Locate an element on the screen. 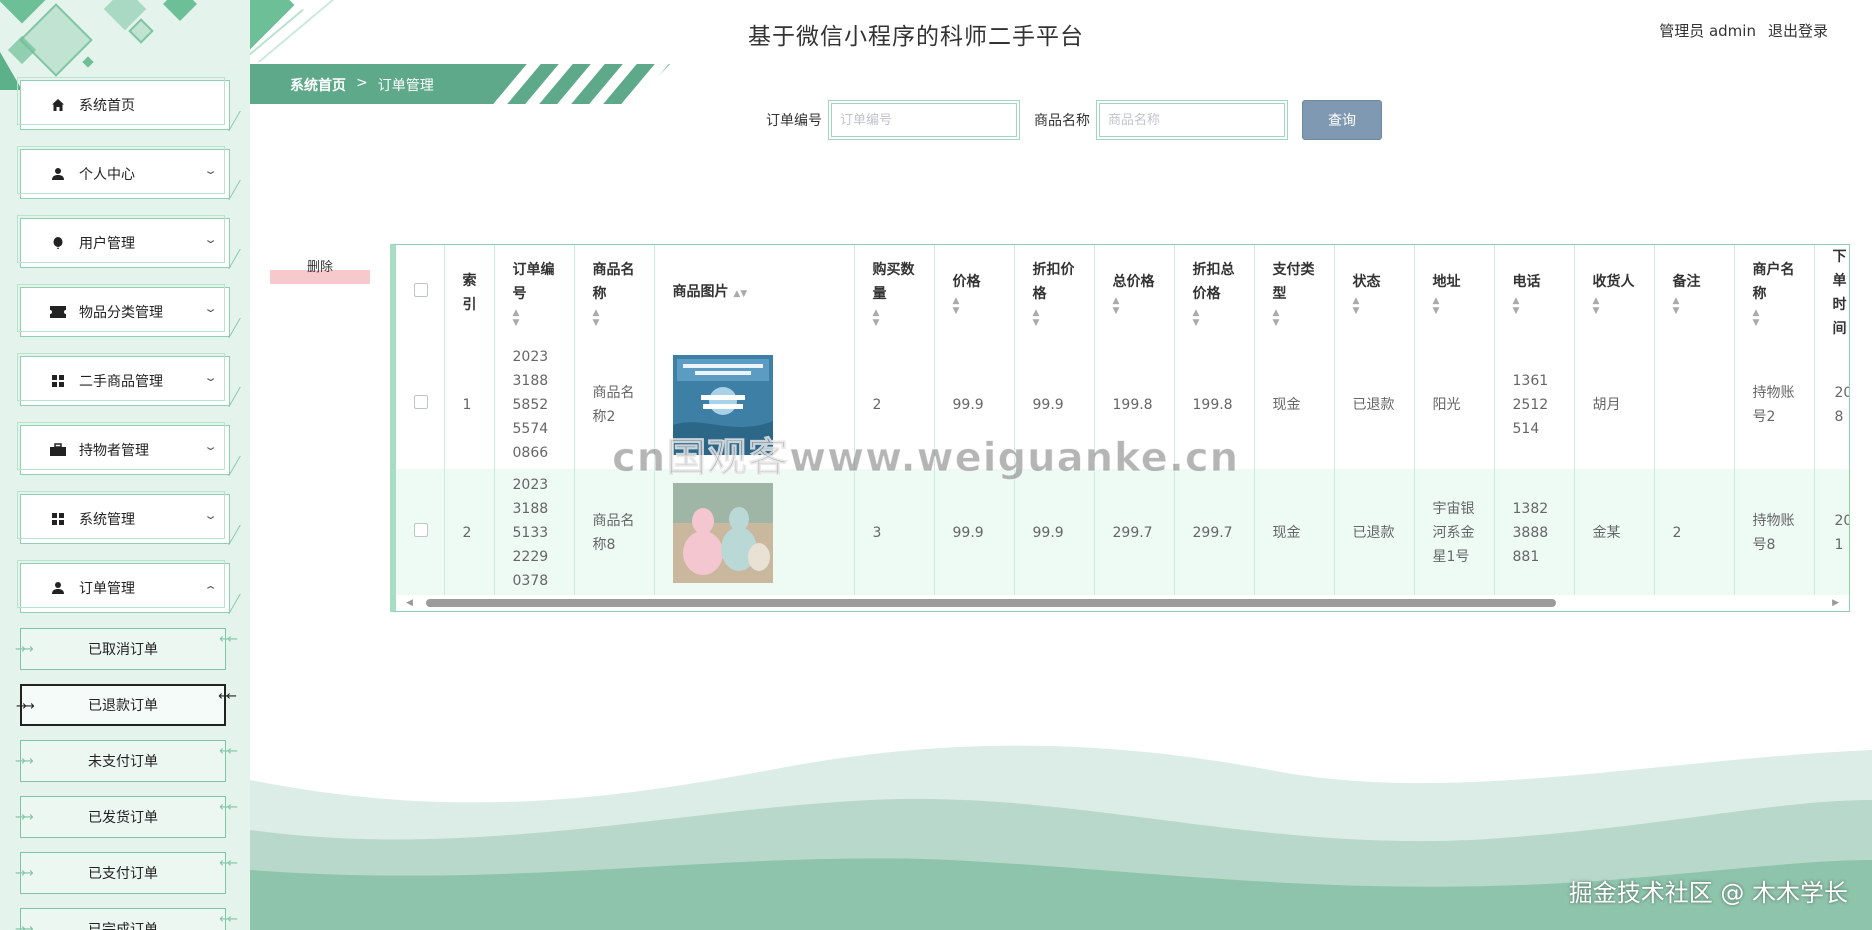 The height and width of the screenshot is (930, 1872). scroll-left-icon: ◀ is located at coordinates (409, 603).